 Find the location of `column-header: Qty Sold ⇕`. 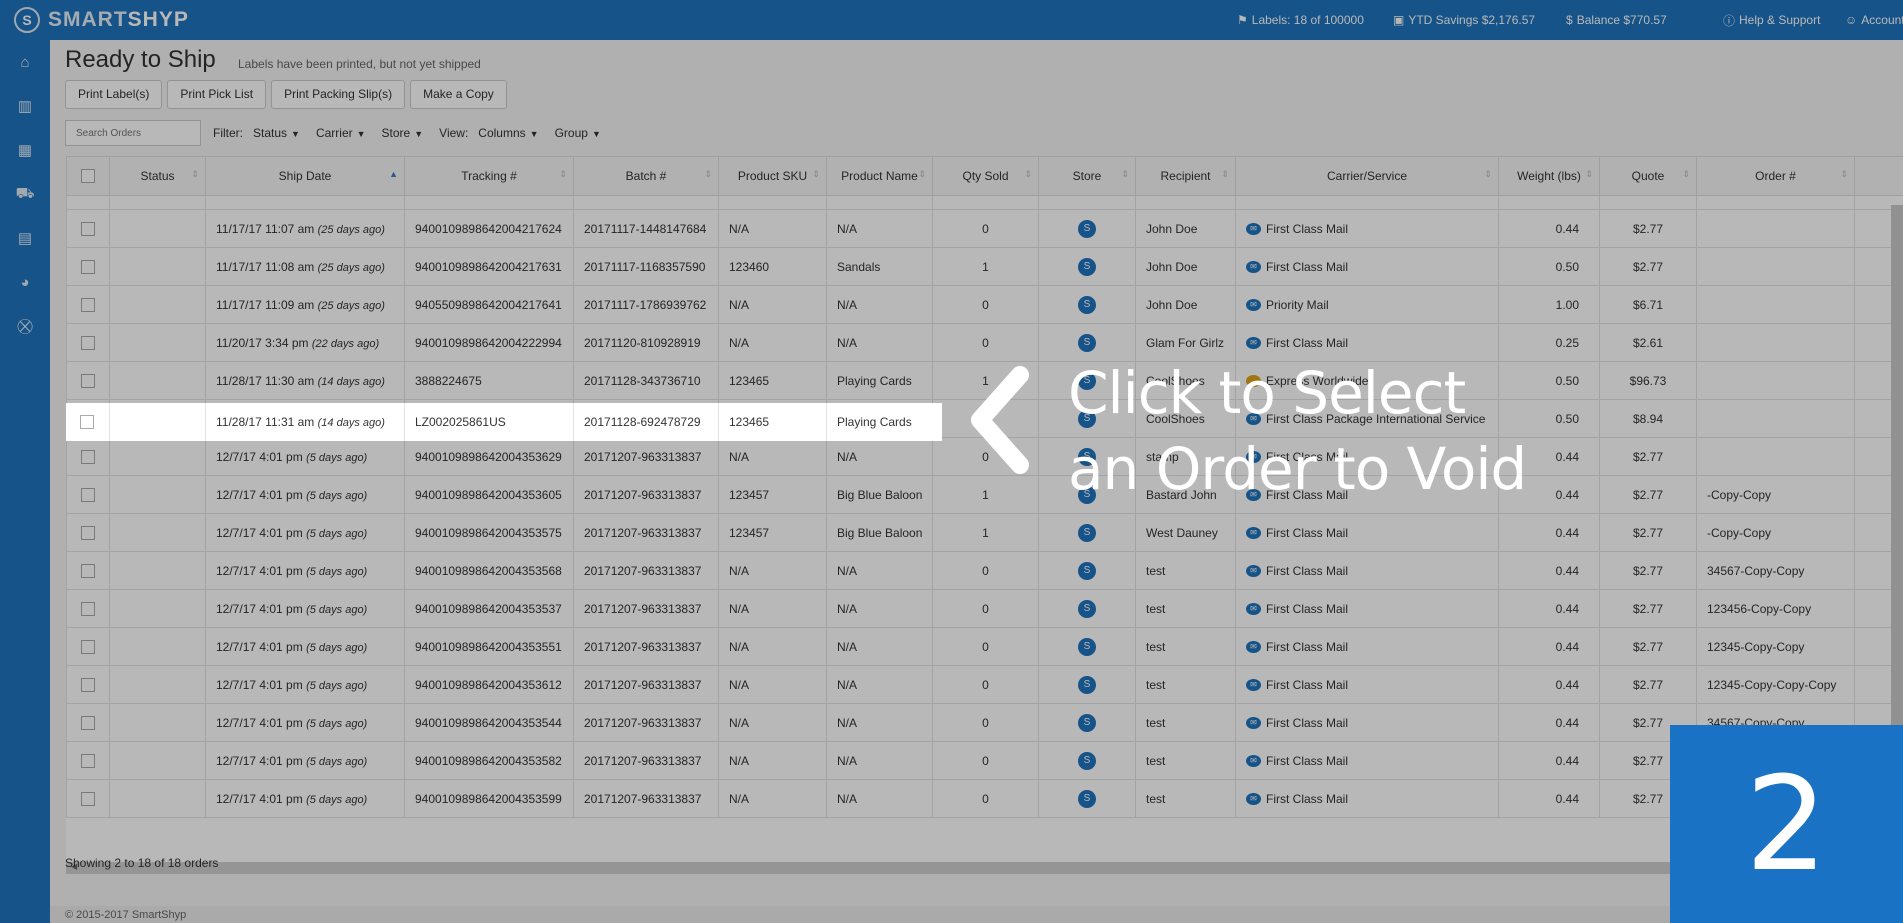

column-header: Qty Sold ⇕ is located at coordinates (985, 176).